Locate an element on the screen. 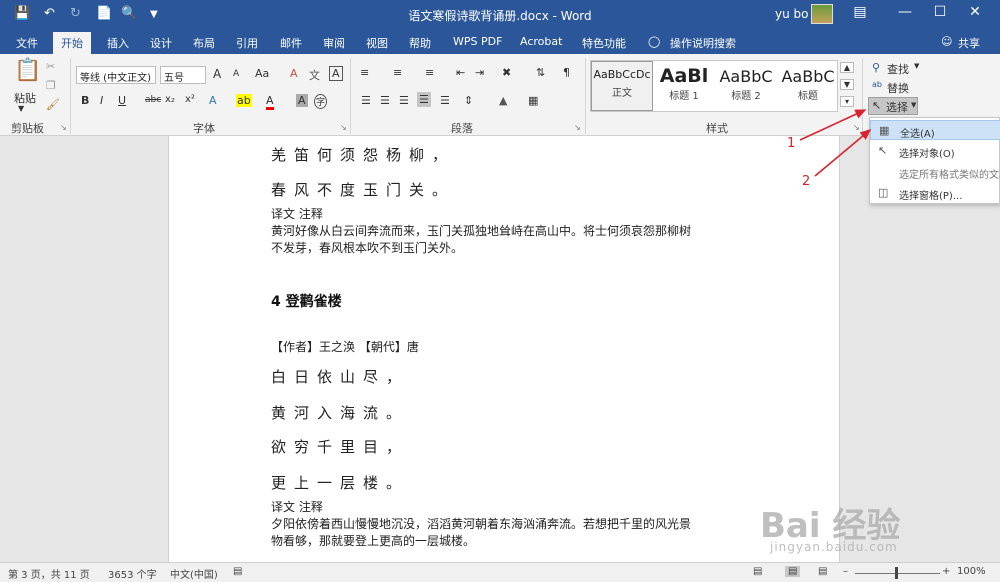  annotation-arrows is located at coordinates (835, 143).